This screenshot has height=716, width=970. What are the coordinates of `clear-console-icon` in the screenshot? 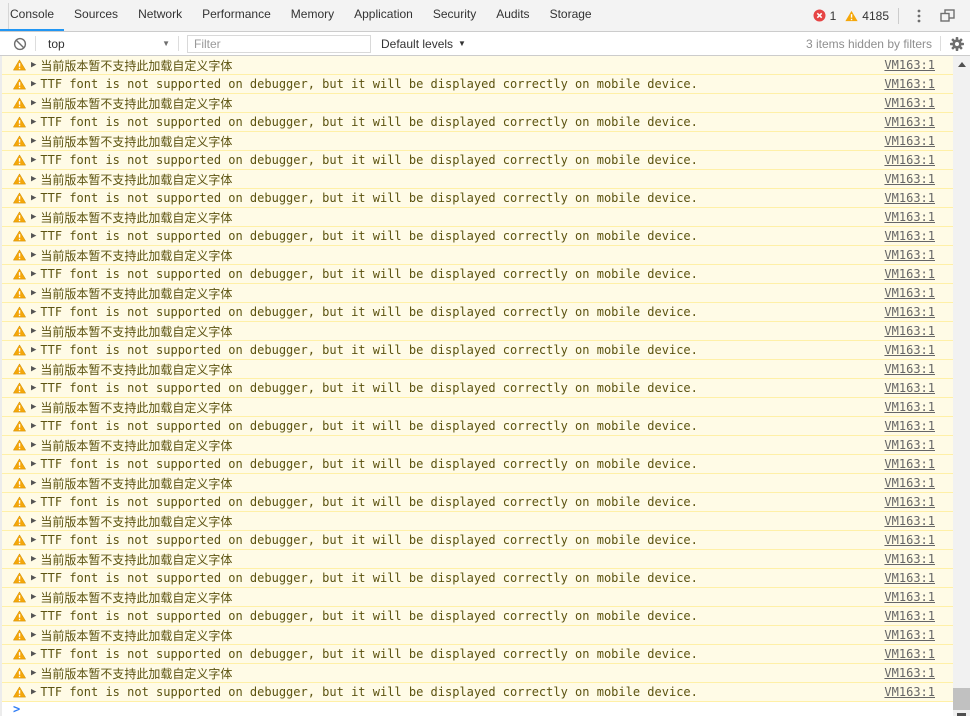 It's located at (20, 44).